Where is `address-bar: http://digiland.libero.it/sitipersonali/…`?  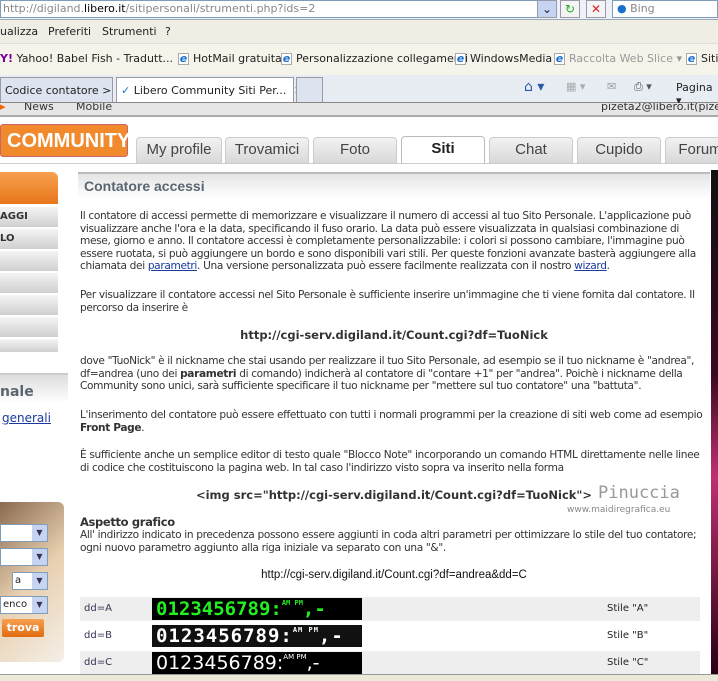
address-bar: http://digiland.libero.it/sitipersonali/… is located at coordinates (359, 10).